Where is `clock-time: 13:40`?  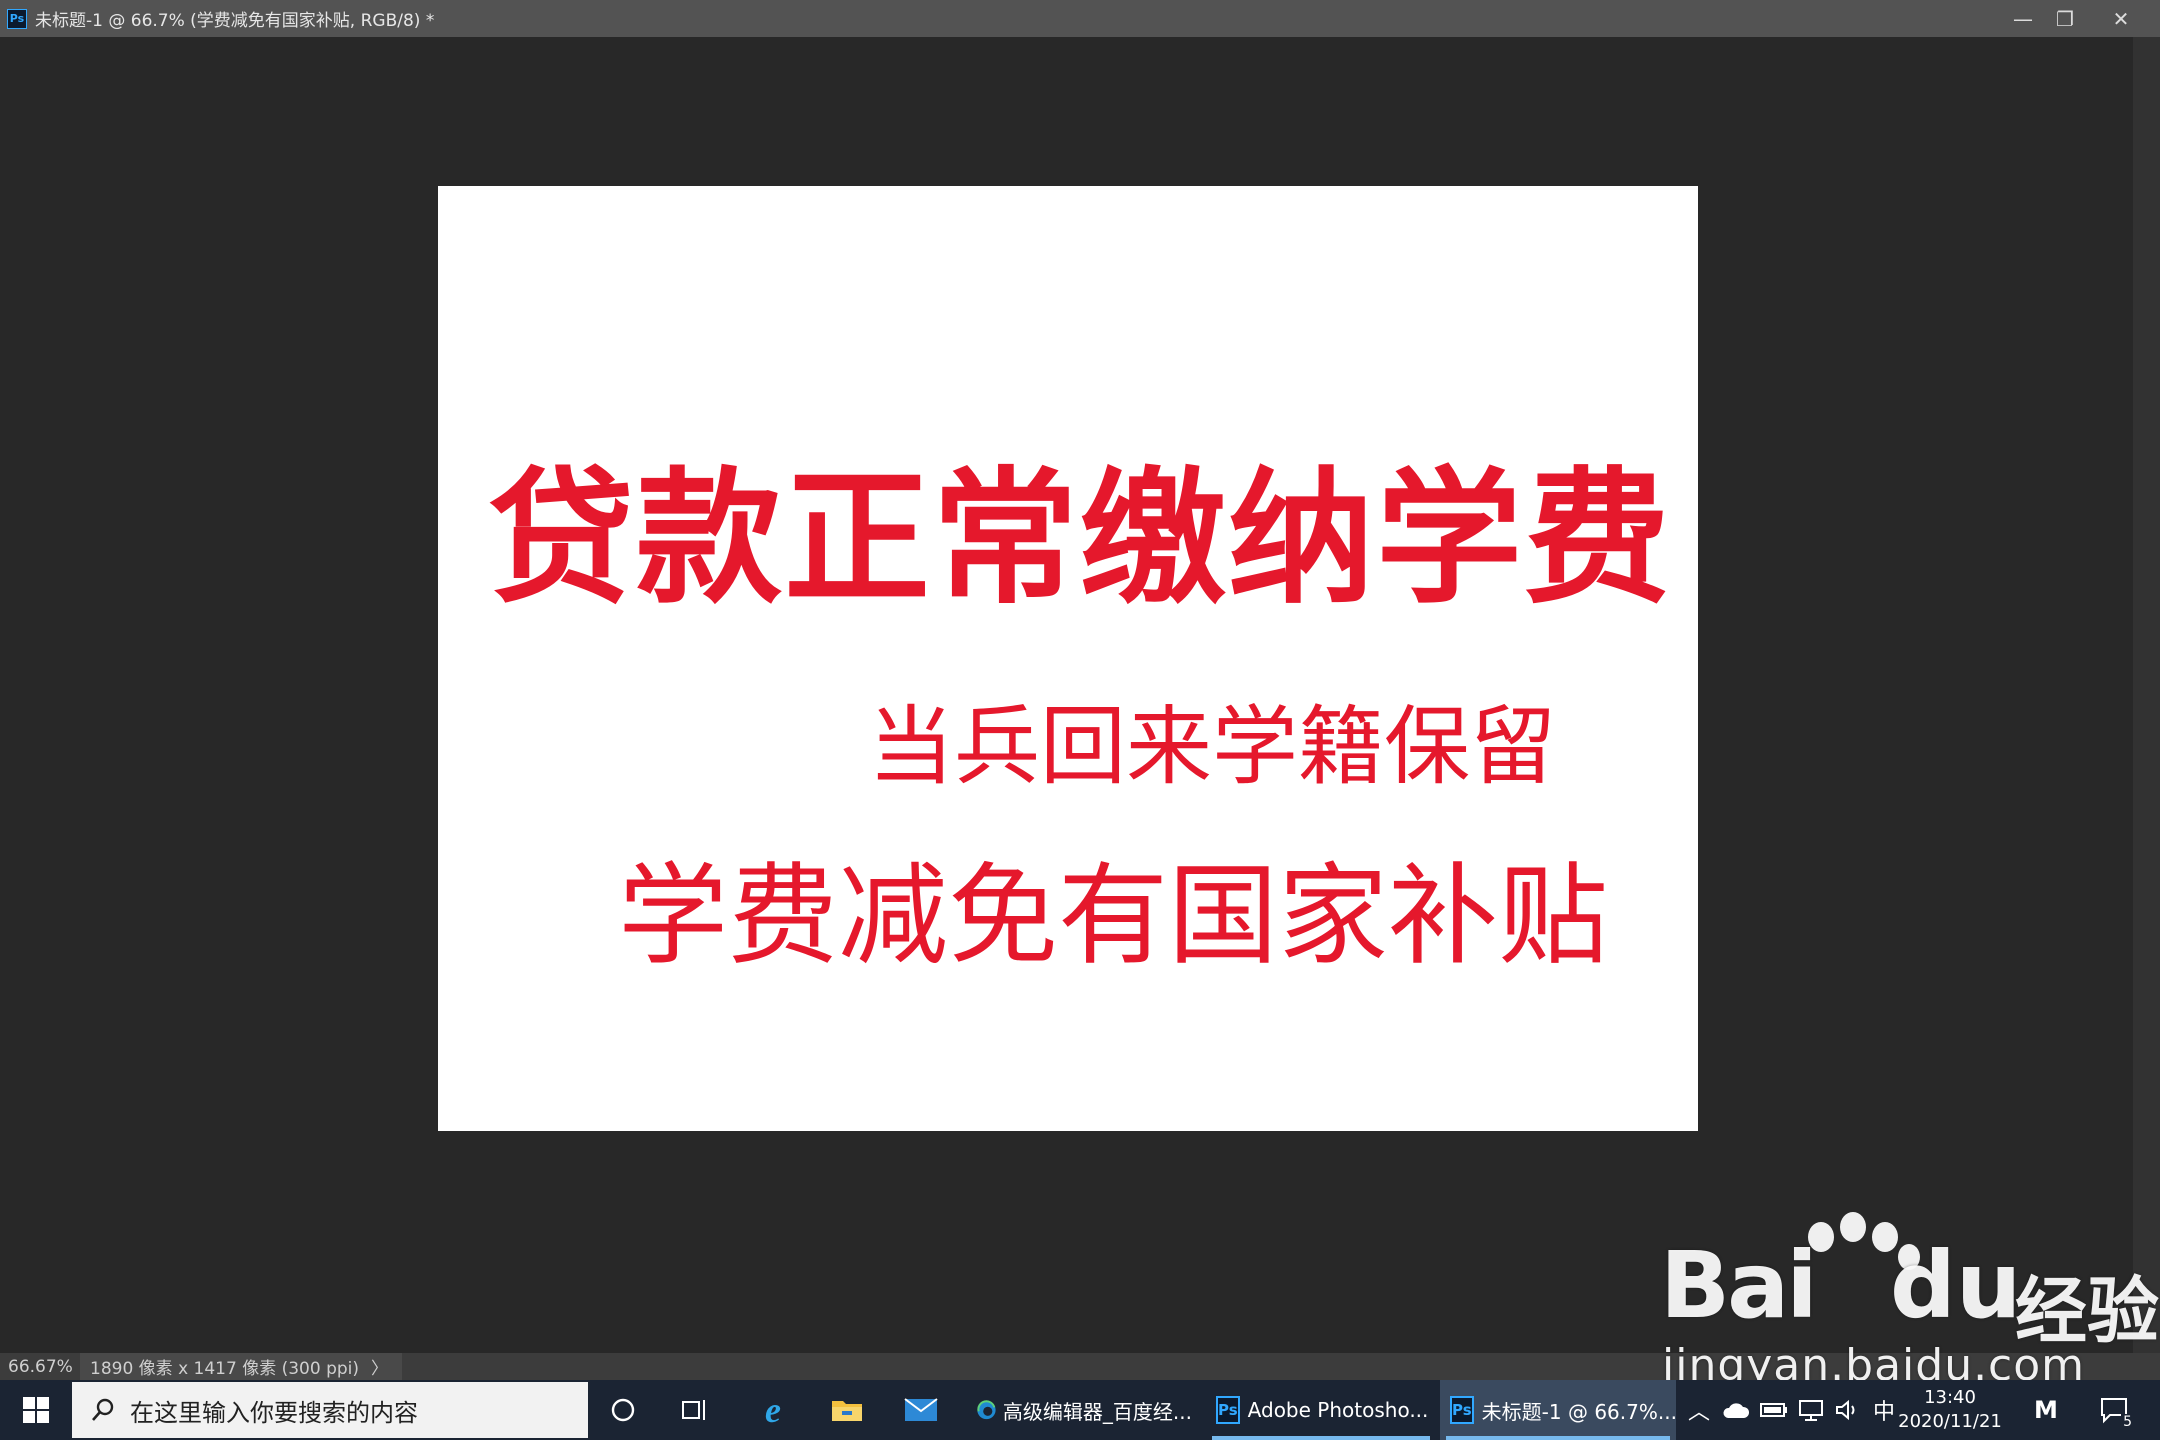
clock-time: 13:40 is located at coordinates (1950, 1397).